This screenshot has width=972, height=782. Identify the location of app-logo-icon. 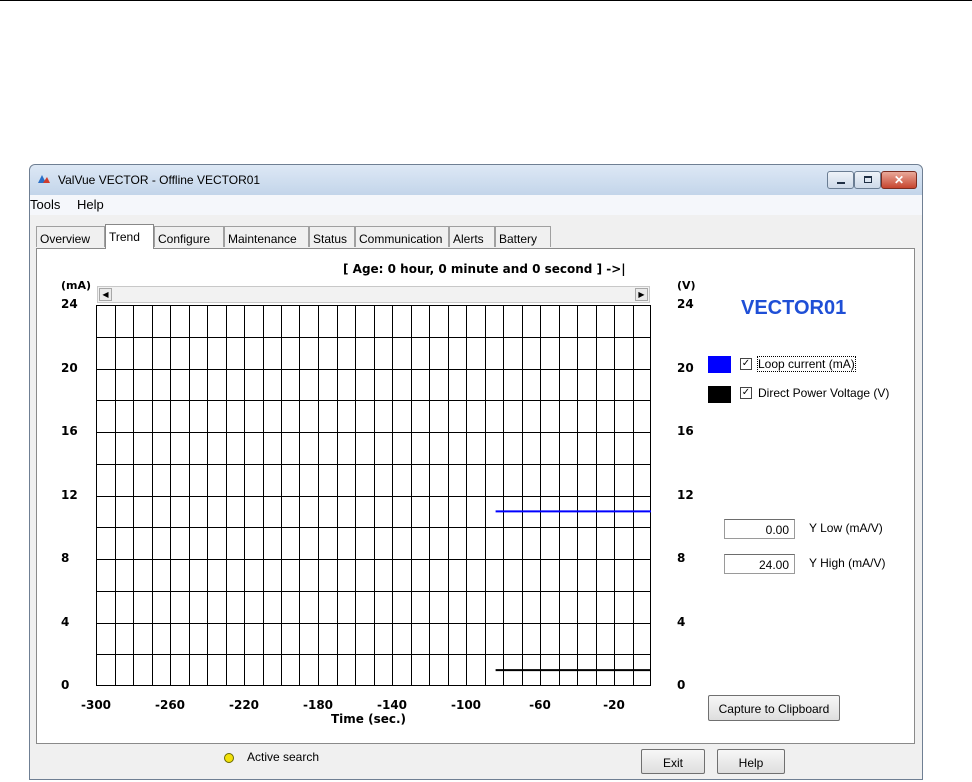
(44, 179).